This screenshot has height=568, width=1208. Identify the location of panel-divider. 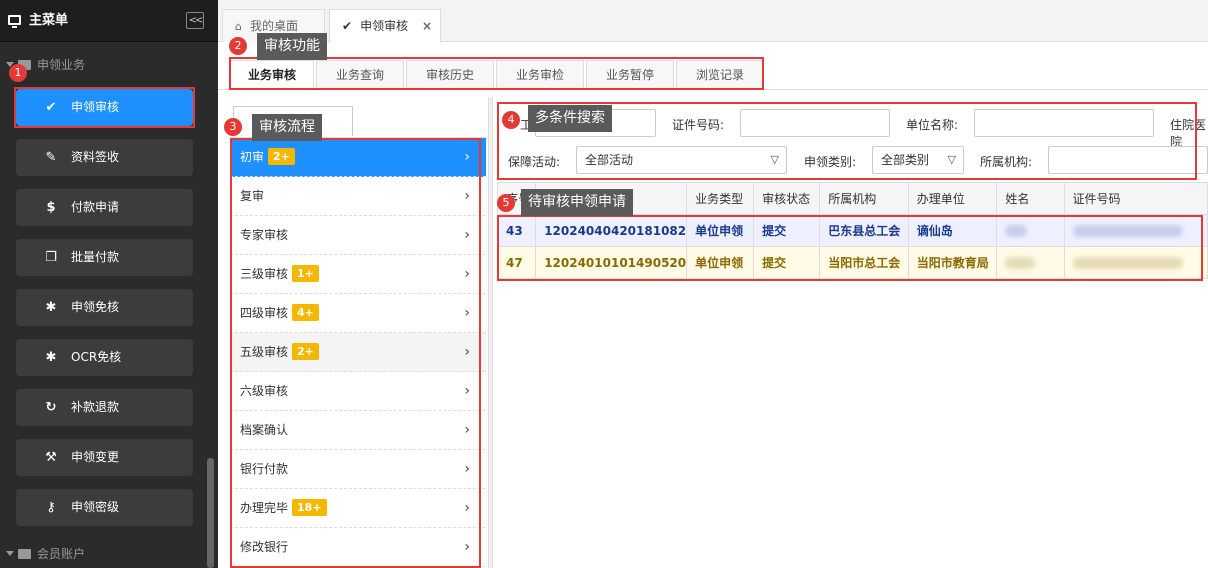
(490, 332).